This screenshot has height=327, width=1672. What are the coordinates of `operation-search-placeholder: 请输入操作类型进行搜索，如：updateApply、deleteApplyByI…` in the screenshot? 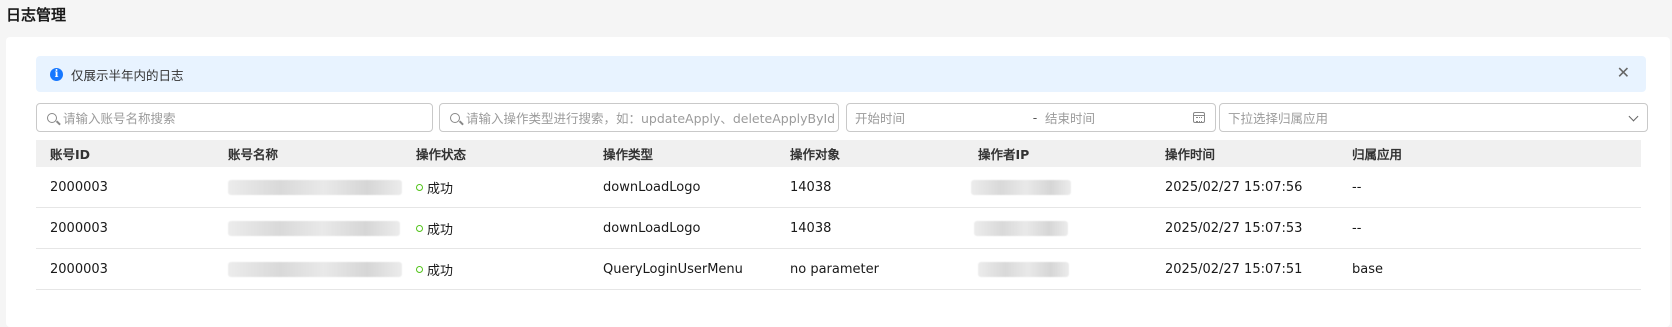 It's located at (651, 118).